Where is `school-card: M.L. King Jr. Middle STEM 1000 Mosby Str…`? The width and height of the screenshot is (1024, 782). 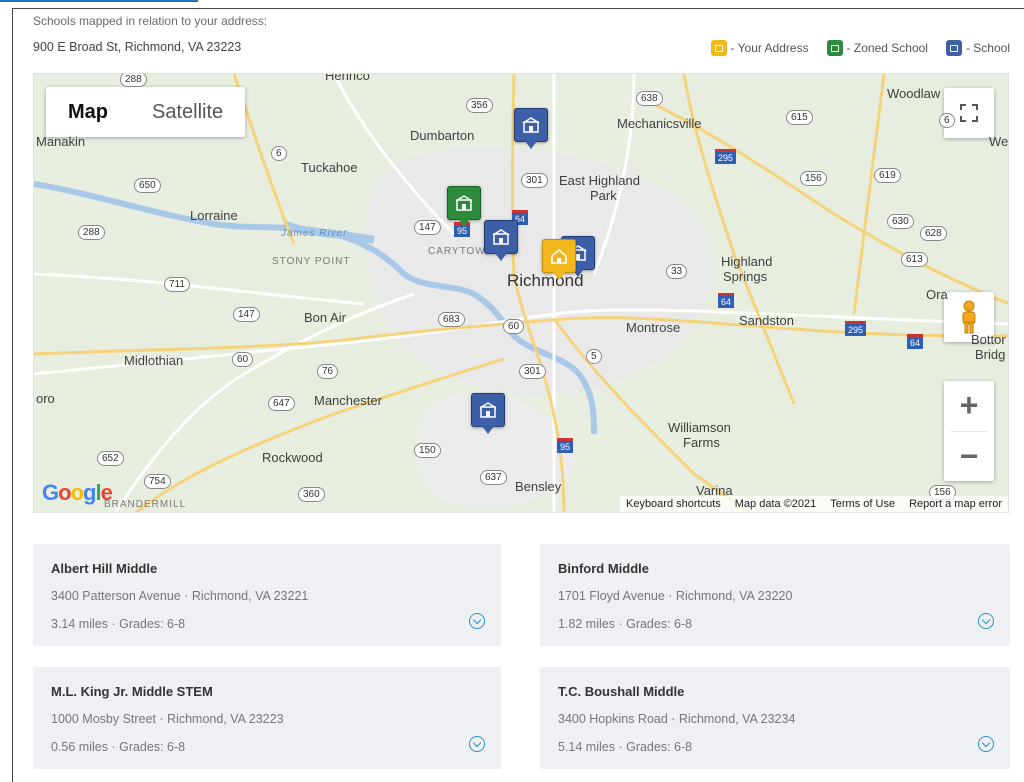
school-card: M.L. King Jr. Middle STEM 1000 Mosby Str… is located at coordinates (267, 718).